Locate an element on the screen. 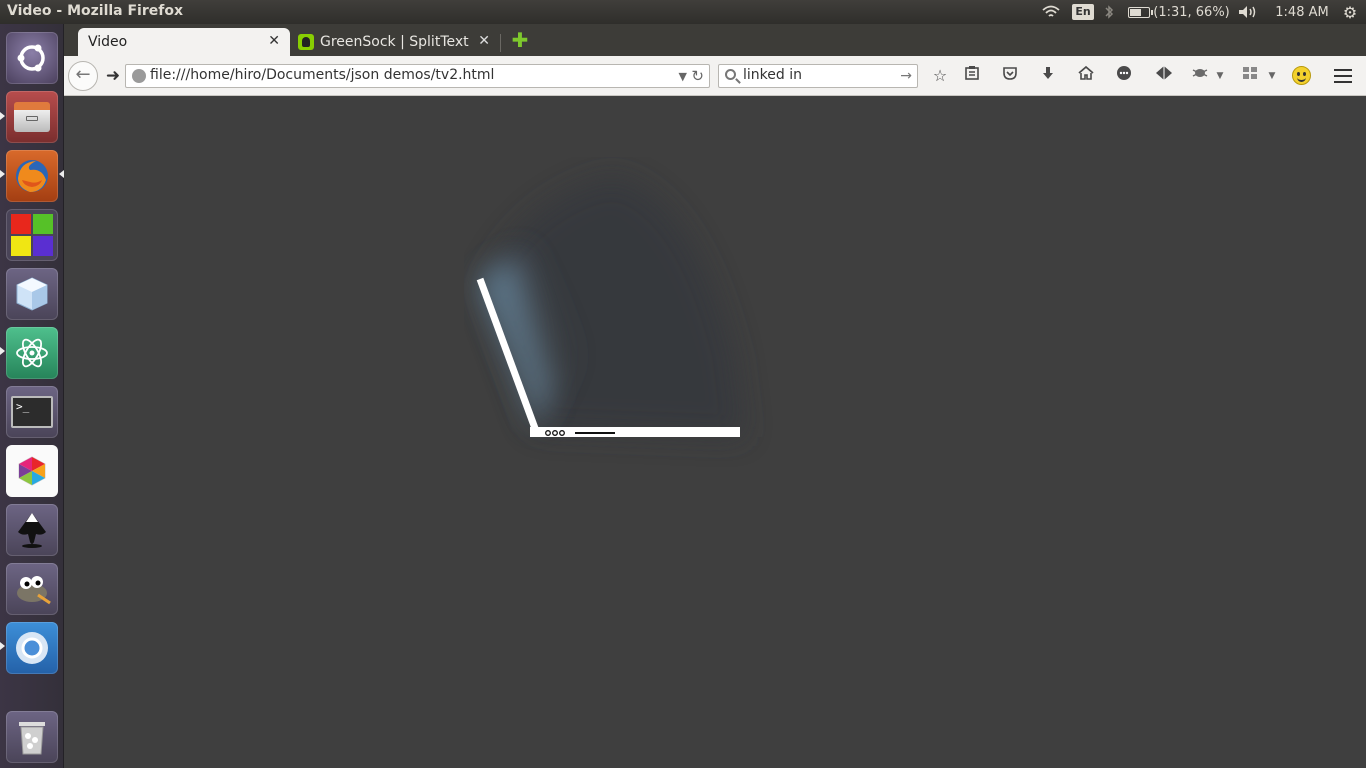 This screenshot has height=768, width=1366. wifi-icon is located at coordinates (1051, 12).